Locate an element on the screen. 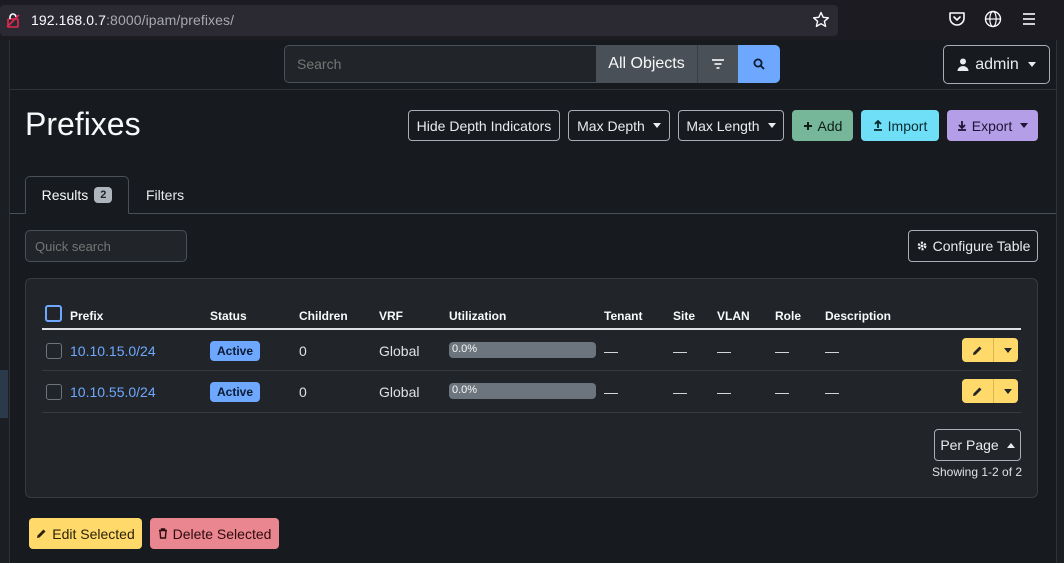 The width and height of the screenshot is (1064, 563). column-header-tenant: Tenant is located at coordinates (623, 316).